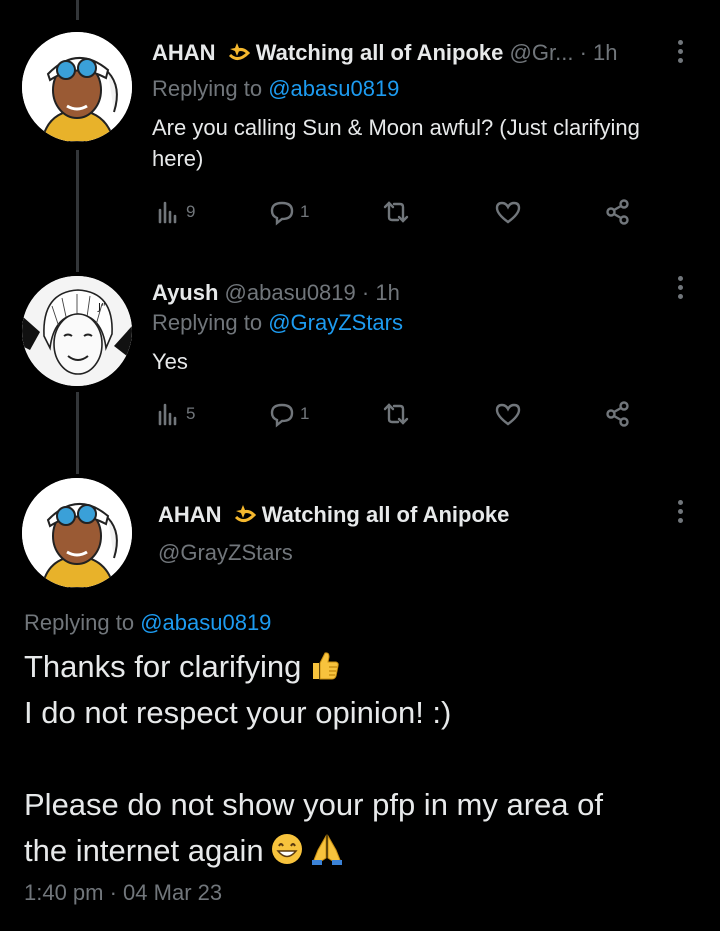 This screenshot has width=720, height=931. What do you see at coordinates (170, 361) in the screenshot?
I see `tweet-text-line: Yes` at bounding box center [170, 361].